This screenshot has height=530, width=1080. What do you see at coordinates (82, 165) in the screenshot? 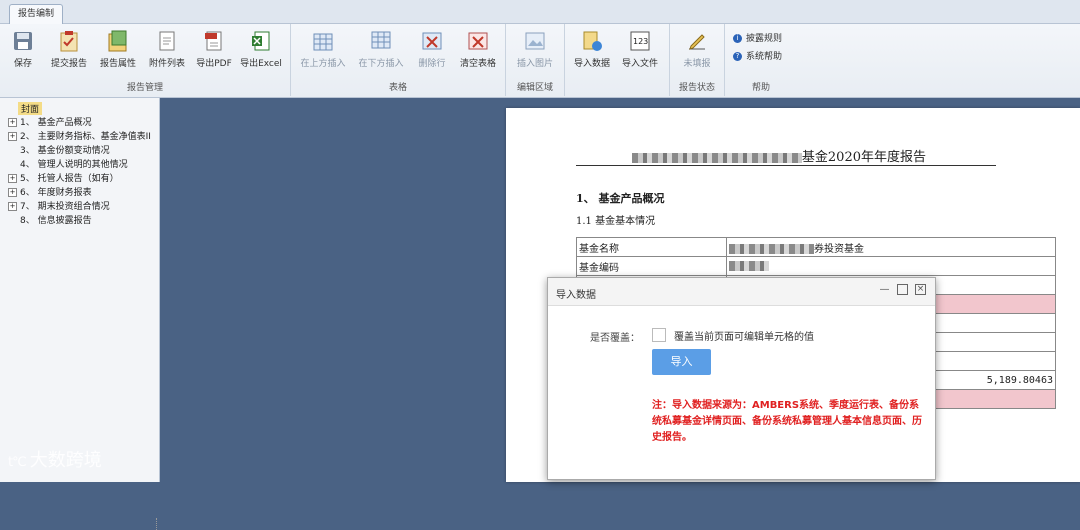
I see `tree-item-label: 管理人说明的其他情况` at bounding box center [82, 165].